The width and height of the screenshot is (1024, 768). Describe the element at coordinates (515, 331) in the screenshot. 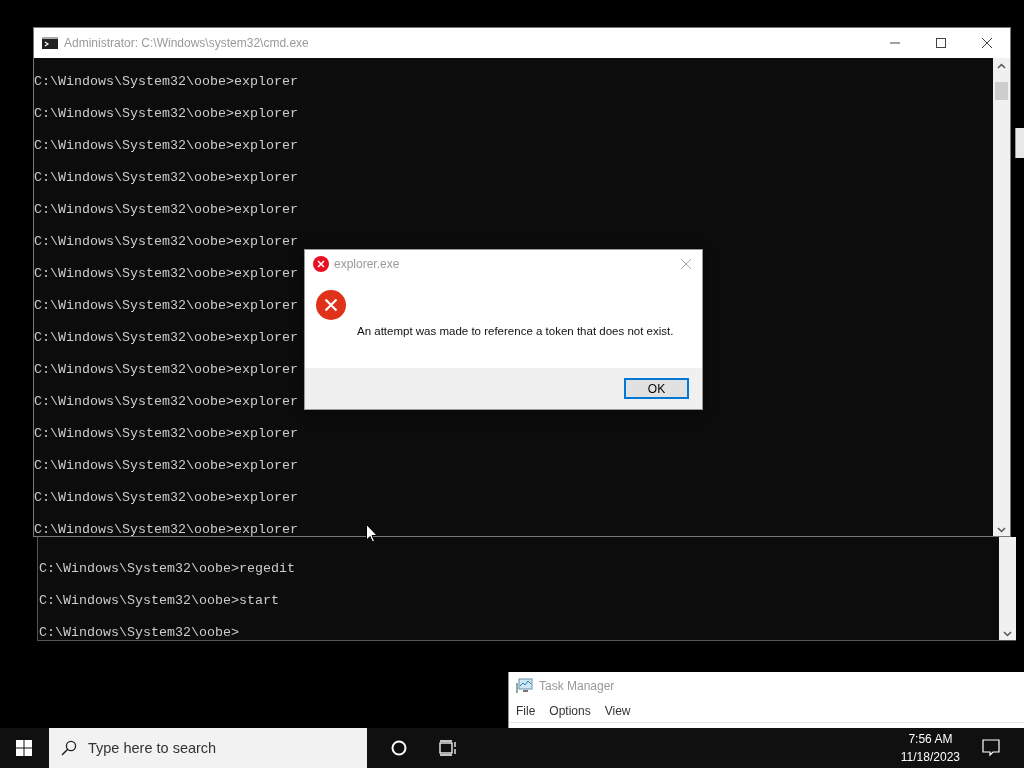

I see `error-message: An attempt was made to reference a token that does not exist.` at that location.